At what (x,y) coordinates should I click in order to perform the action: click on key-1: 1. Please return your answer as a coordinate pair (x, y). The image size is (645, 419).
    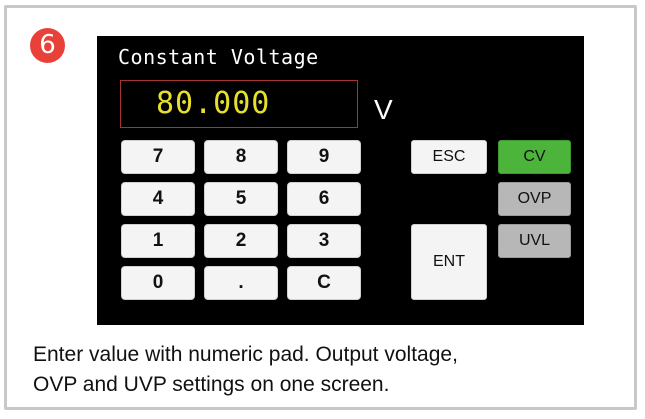
    Looking at the image, I should click on (158, 241).